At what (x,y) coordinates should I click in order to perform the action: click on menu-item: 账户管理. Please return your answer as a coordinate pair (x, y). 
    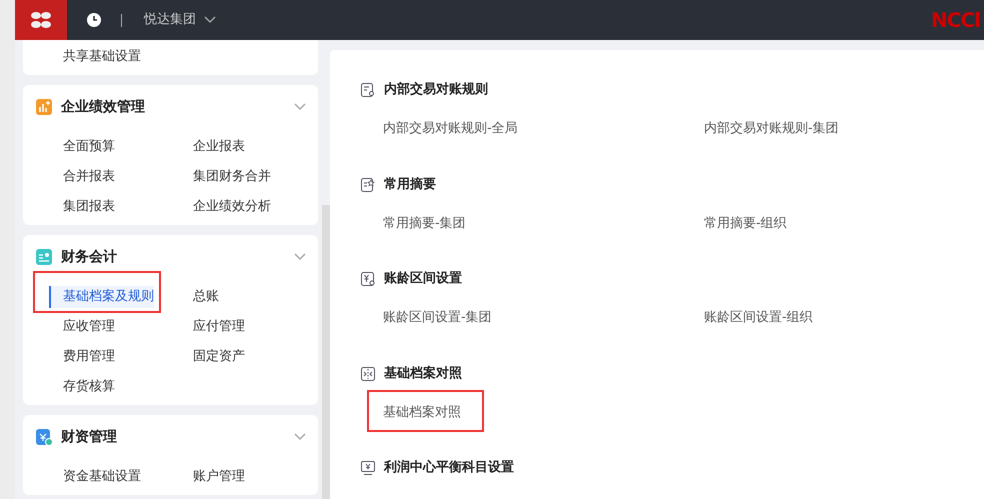
    Looking at the image, I should click on (212, 477).